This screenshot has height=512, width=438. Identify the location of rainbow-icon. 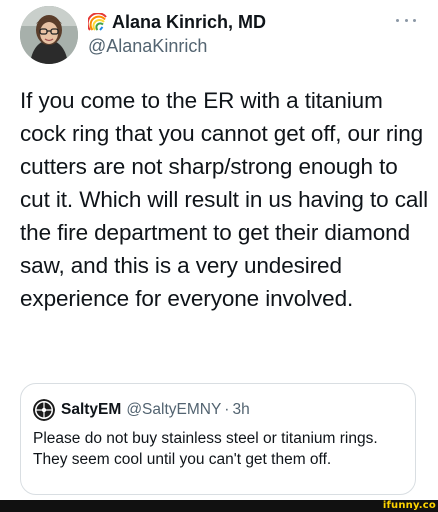
(97, 22).